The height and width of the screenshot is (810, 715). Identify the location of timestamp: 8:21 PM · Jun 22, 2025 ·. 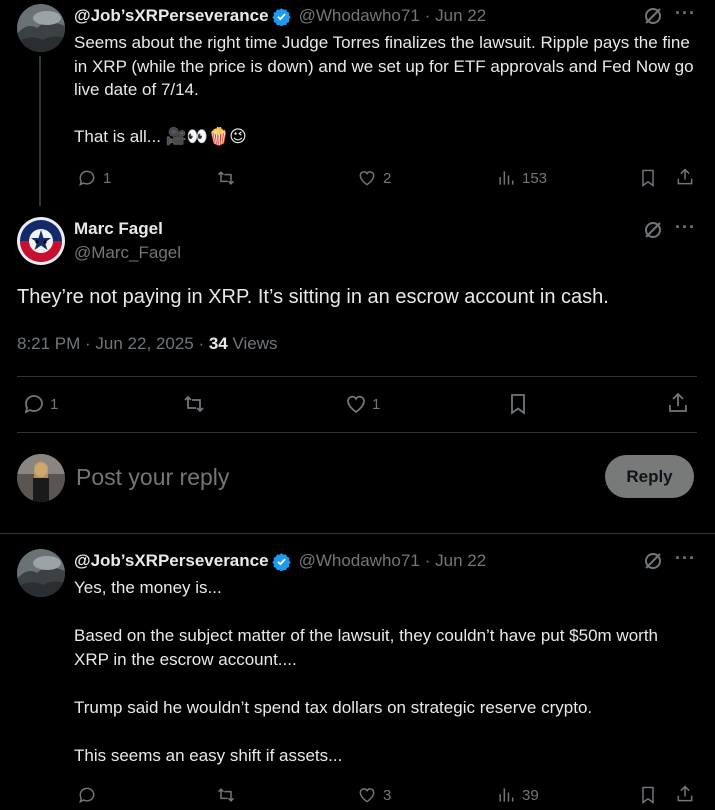
(113, 343).